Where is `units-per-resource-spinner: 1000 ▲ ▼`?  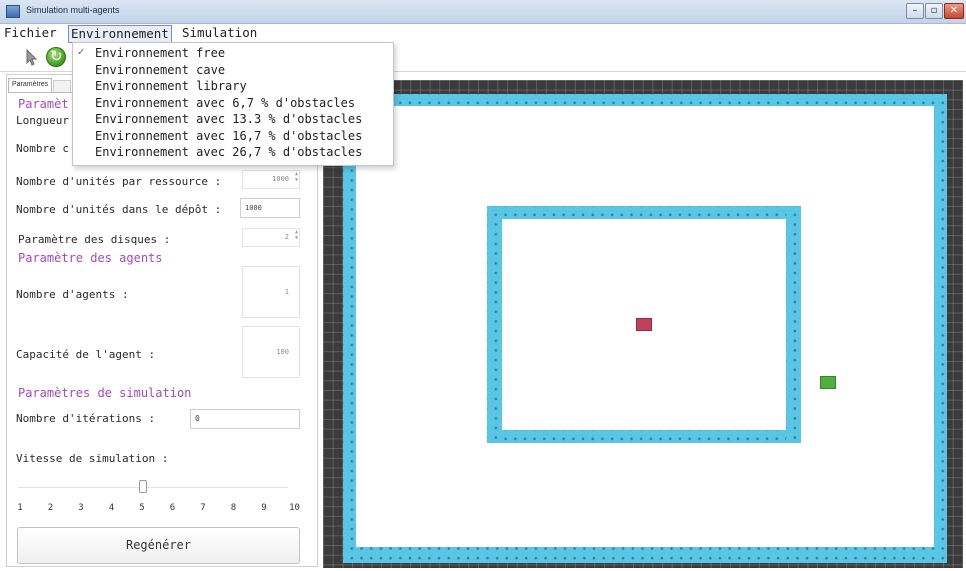
units-per-resource-spinner: 1000 ▲ ▼ is located at coordinates (271, 179).